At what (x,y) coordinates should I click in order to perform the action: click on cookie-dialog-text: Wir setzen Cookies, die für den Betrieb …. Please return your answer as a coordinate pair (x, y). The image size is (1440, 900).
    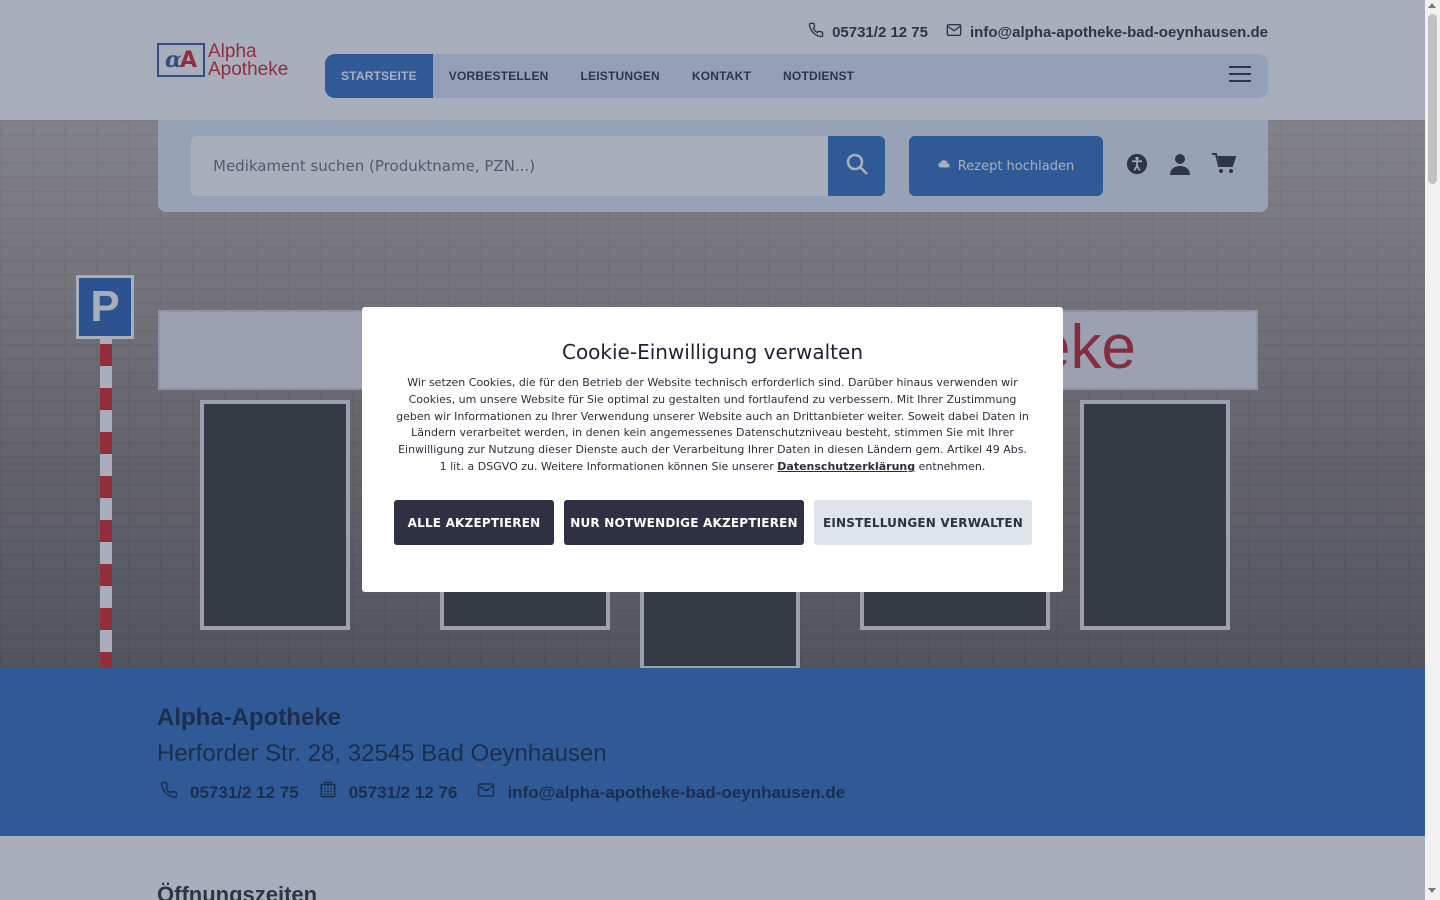
    Looking at the image, I should click on (712, 425).